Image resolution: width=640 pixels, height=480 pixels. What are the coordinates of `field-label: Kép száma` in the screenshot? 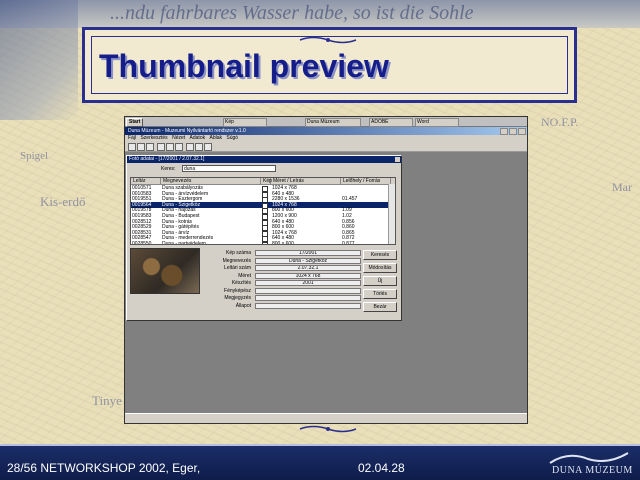 It's located at (238, 253).